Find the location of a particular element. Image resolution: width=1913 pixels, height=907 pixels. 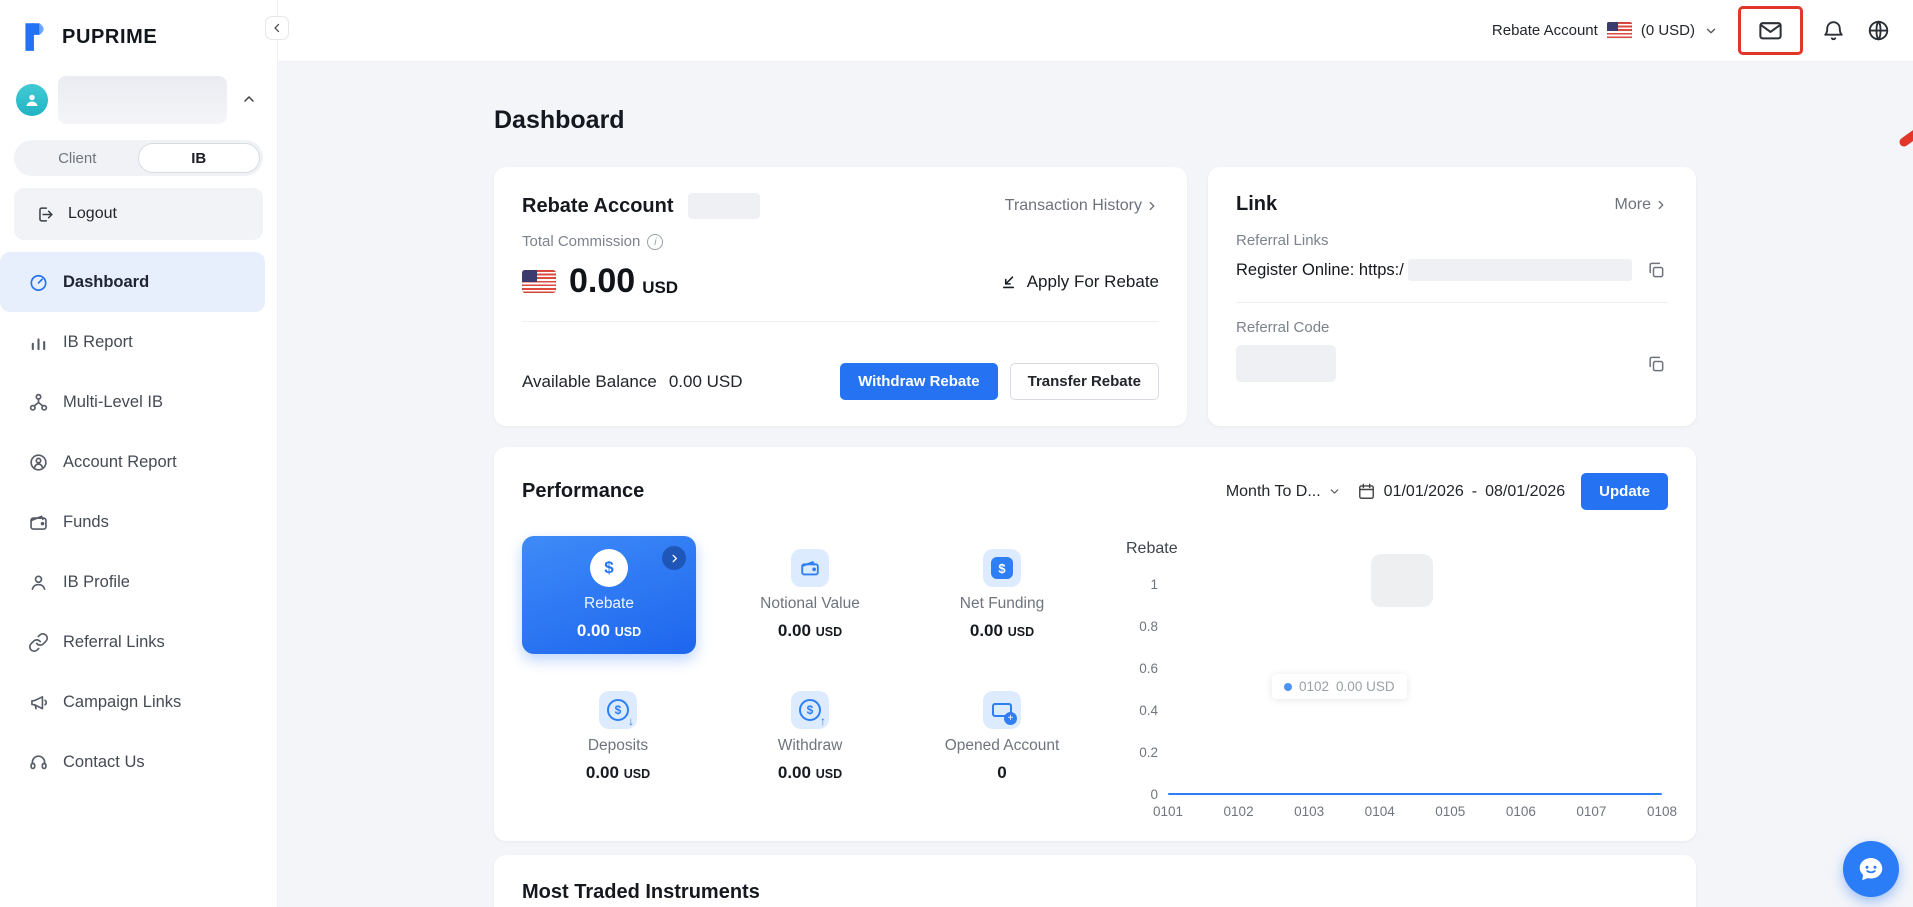

bell-icon is located at coordinates (1833, 31).